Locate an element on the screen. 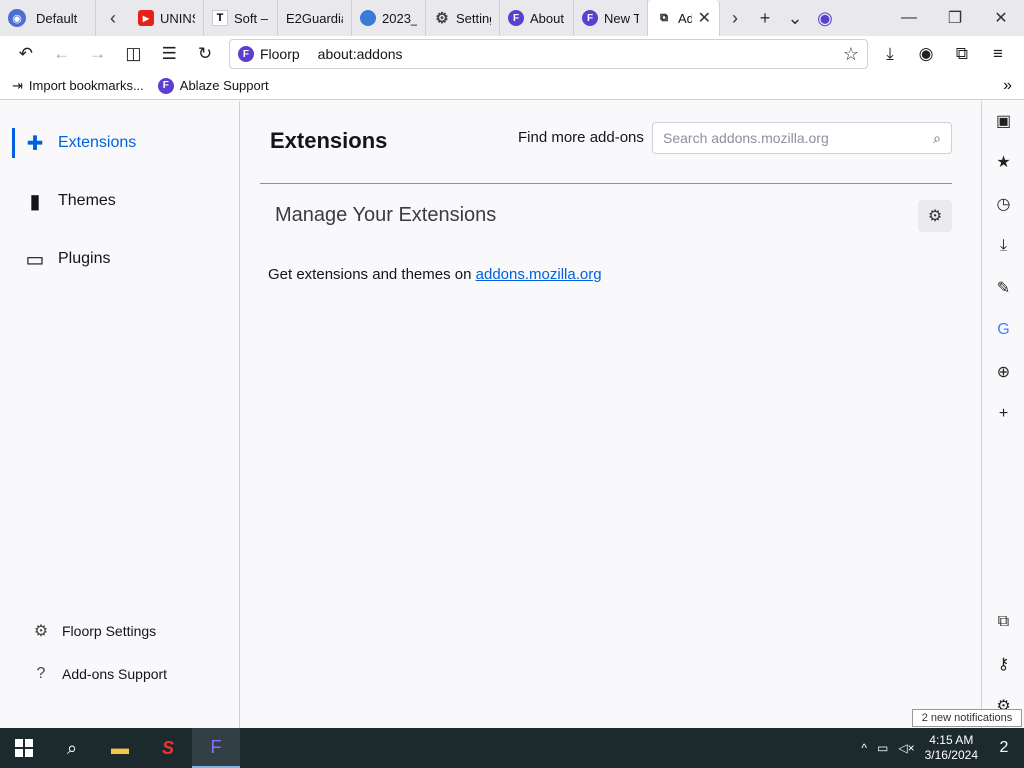 Image resolution: width=1024 pixels, height=768 pixels. tab-e2guardian: E2Guardian is located at coordinates (315, 18).